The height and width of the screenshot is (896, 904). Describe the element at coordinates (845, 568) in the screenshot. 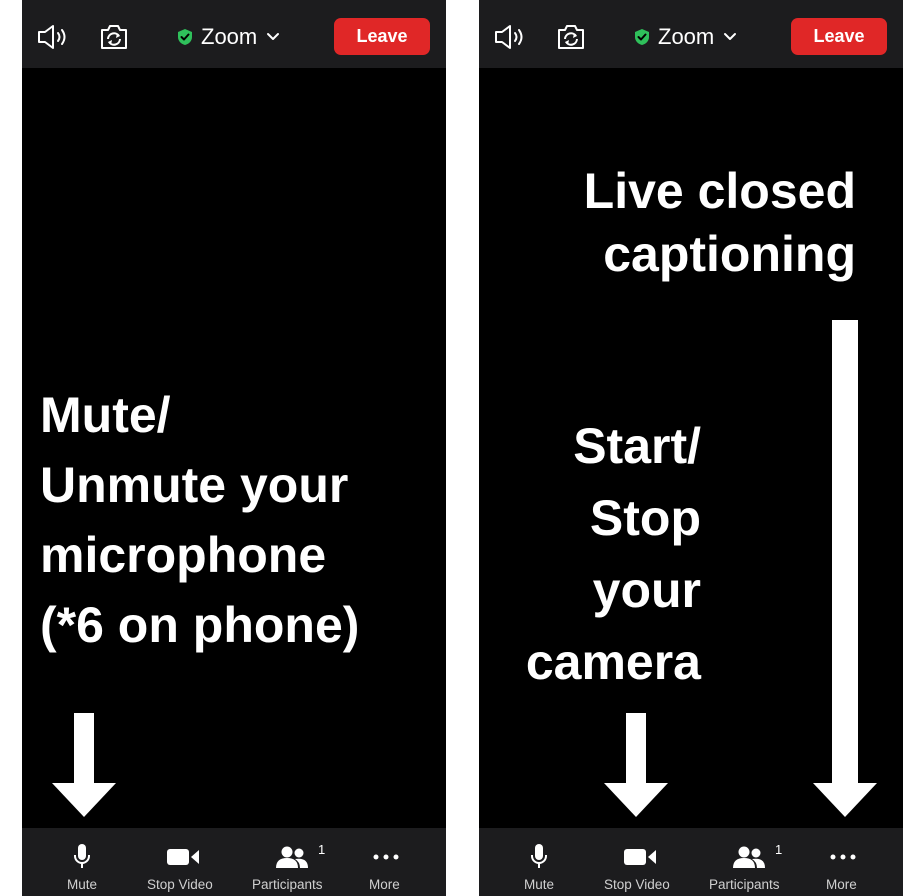

I see `arrow-down-long-icon` at that location.